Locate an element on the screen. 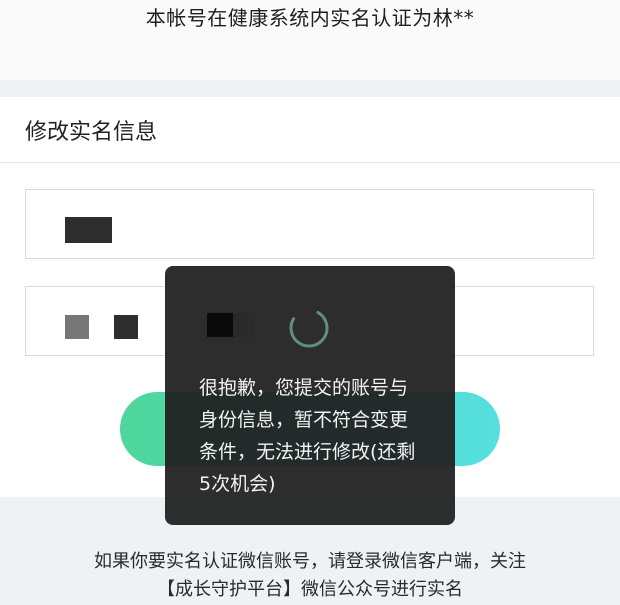  toast-line-2: 身份信息，暂不符合变更 is located at coordinates (304, 420).